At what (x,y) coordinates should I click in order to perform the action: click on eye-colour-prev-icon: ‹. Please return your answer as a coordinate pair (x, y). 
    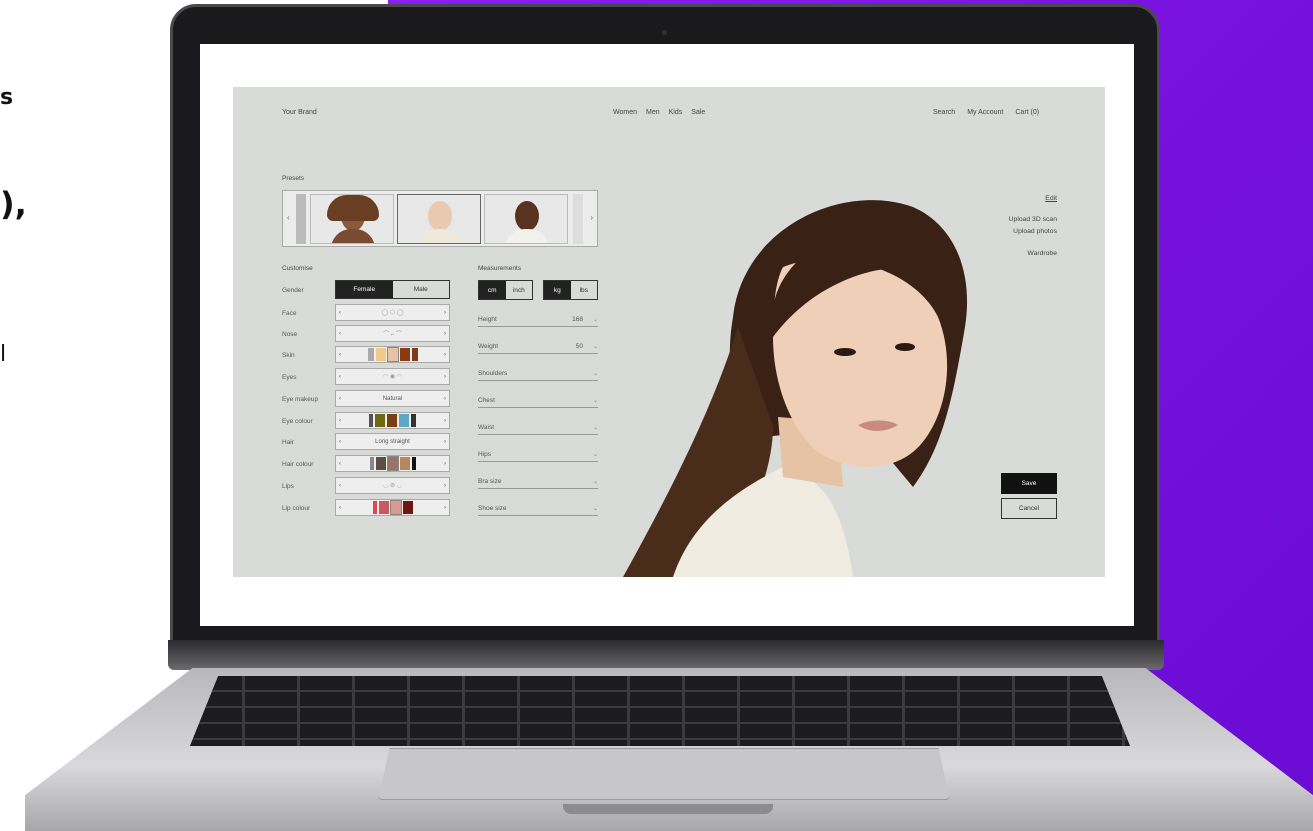
    Looking at the image, I should click on (340, 421).